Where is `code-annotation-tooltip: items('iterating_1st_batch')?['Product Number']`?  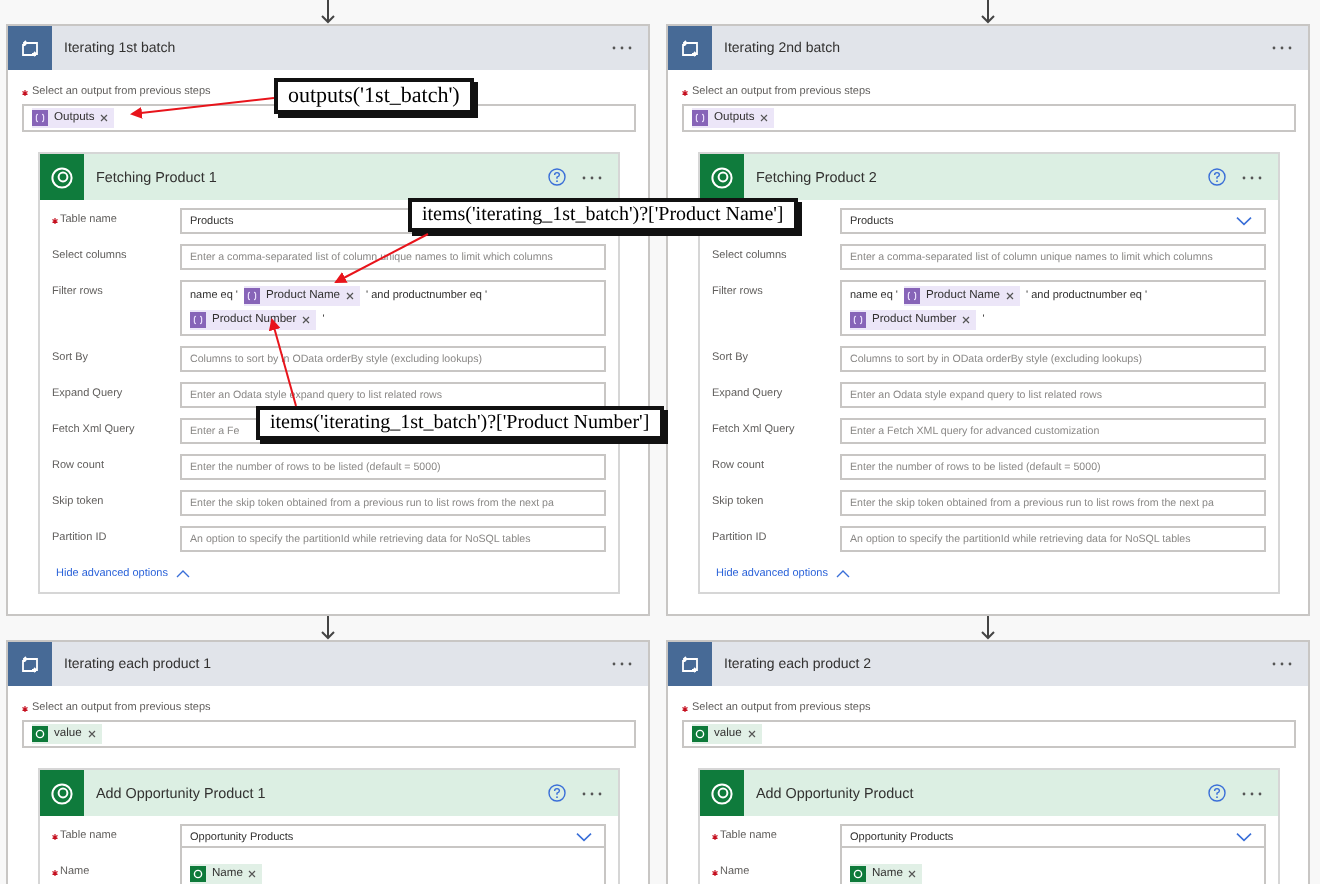
code-annotation-tooltip: items('iterating_1st_batch')?['Product Number'] is located at coordinates (460, 423).